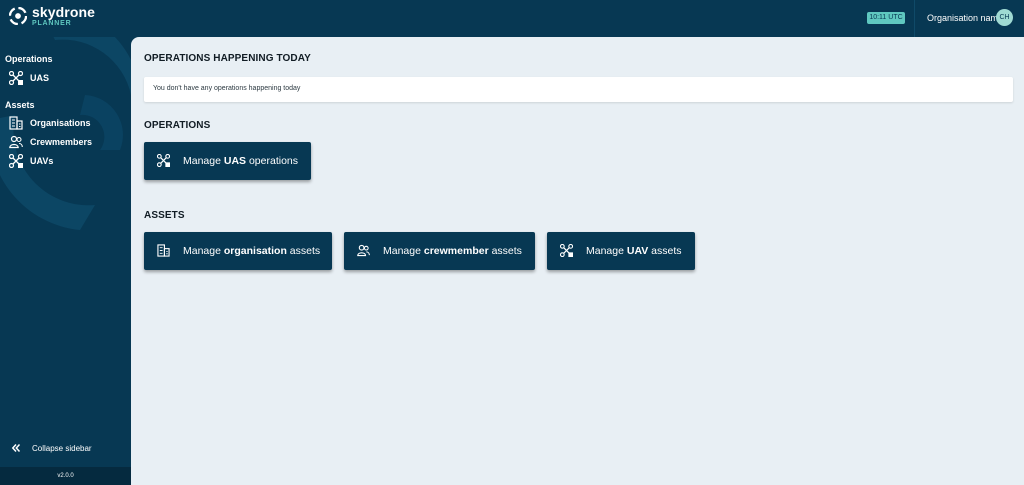 This screenshot has height=485, width=1024. I want to click on operations-section-title: OPERATIONS, so click(177, 125).